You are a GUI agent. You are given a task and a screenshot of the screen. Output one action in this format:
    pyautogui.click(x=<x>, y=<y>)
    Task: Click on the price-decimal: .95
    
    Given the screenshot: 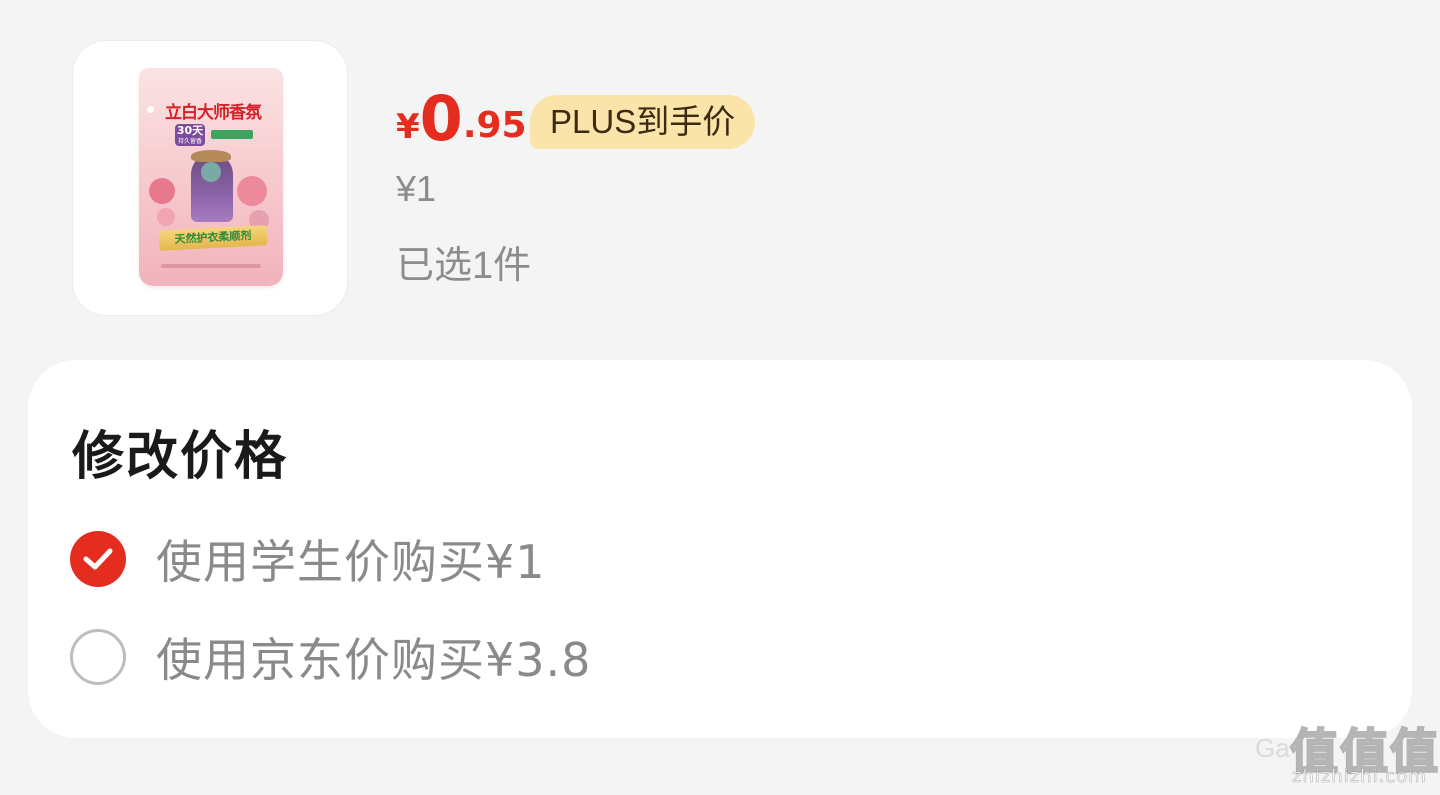 What is the action you would take?
    pyautogui.click(x=494, y=125)
    